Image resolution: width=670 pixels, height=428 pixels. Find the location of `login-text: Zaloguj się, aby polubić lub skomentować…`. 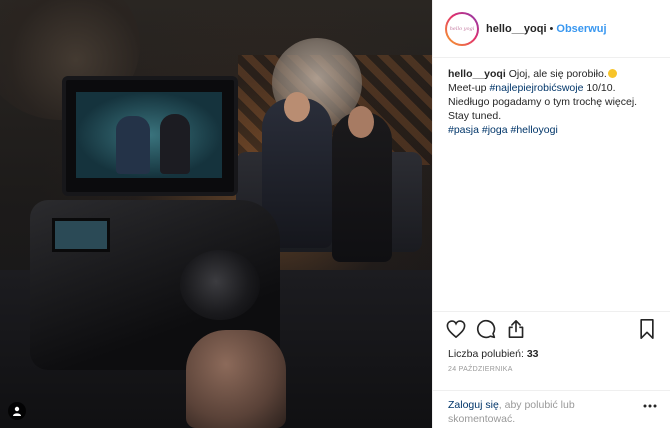

login-text: Zaloguj się, aby polubić lub skomentować… is located at coordinates (545, 412).